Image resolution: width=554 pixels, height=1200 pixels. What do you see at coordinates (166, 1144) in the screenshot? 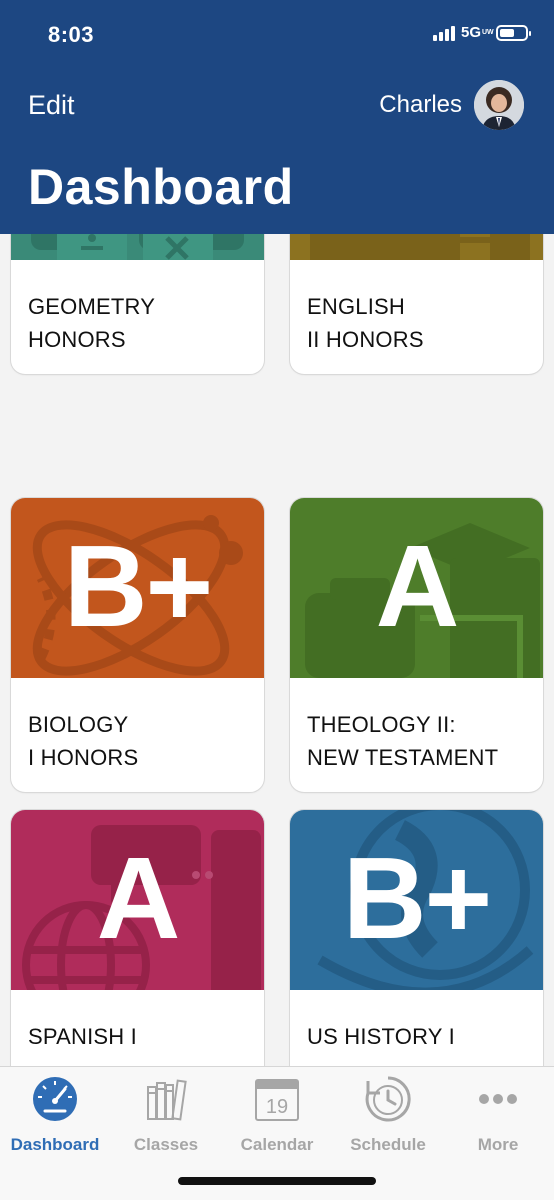
I see `tab-label: Classes` at bounding box center [166, 1144].